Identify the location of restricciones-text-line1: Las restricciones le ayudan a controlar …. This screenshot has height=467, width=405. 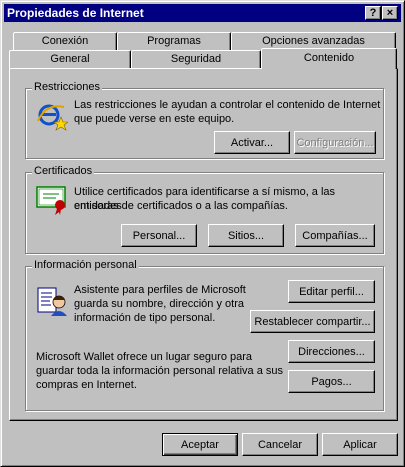
(227, 105).